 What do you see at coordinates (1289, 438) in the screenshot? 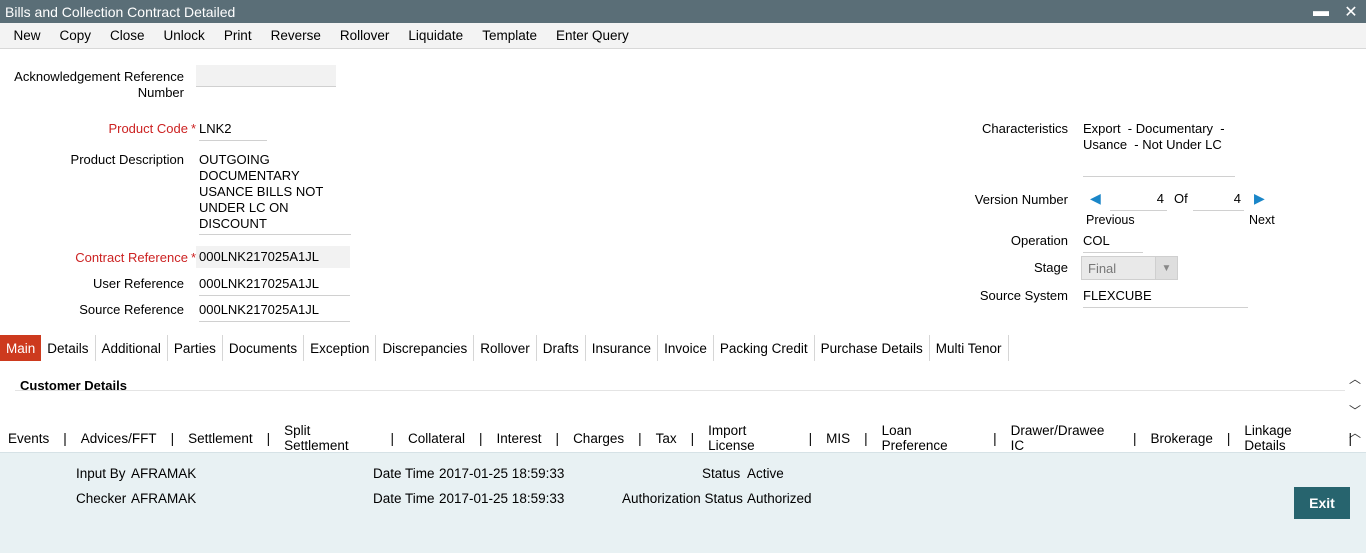
I see `link-linkage-details: Linkage Details` at bounding box center [1289, 438].